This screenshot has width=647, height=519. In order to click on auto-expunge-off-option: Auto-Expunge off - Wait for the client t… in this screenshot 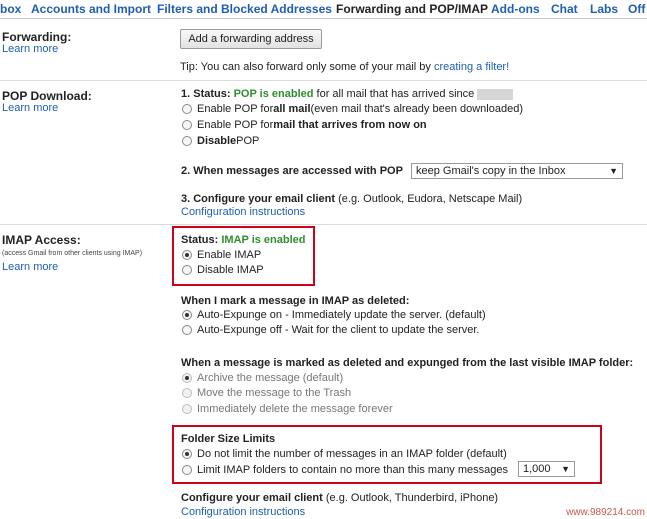, I will do `click(331, 330)`.